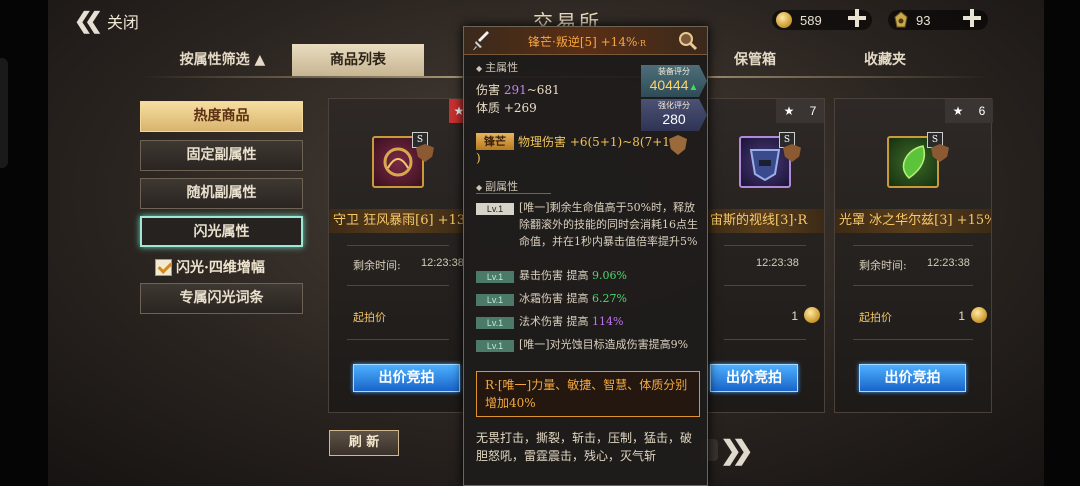 The width and height of the screenshot is (1080, 486). Describe the element at coordinates (765, 255) in the screenshot. I see `item-card: ★ 7 S 宙斯的视线[3]·R 12:23:38 1 出价竞拍` at that location.